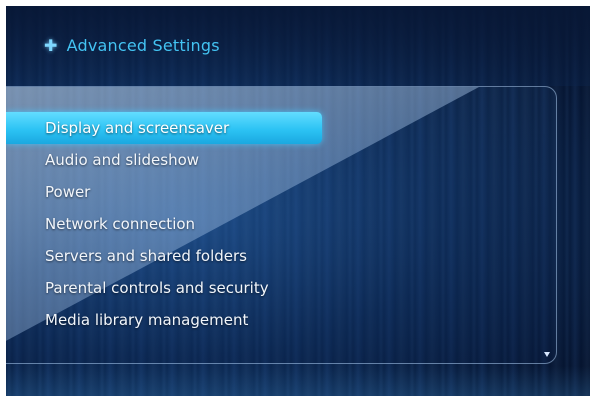 This screenshot has height=402, width=596. Describe the element at coordinates (164, 128) in the screenshot. I see `menu-item-display-and-screensaver: Display and screensaver` at that location.